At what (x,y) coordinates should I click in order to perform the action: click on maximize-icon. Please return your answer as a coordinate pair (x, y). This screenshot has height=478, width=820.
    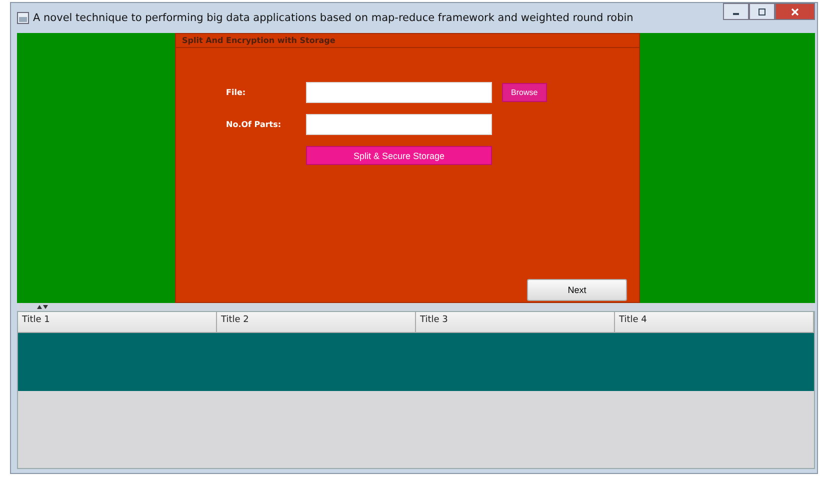
    Looking at the image, I should click on (762, 12).